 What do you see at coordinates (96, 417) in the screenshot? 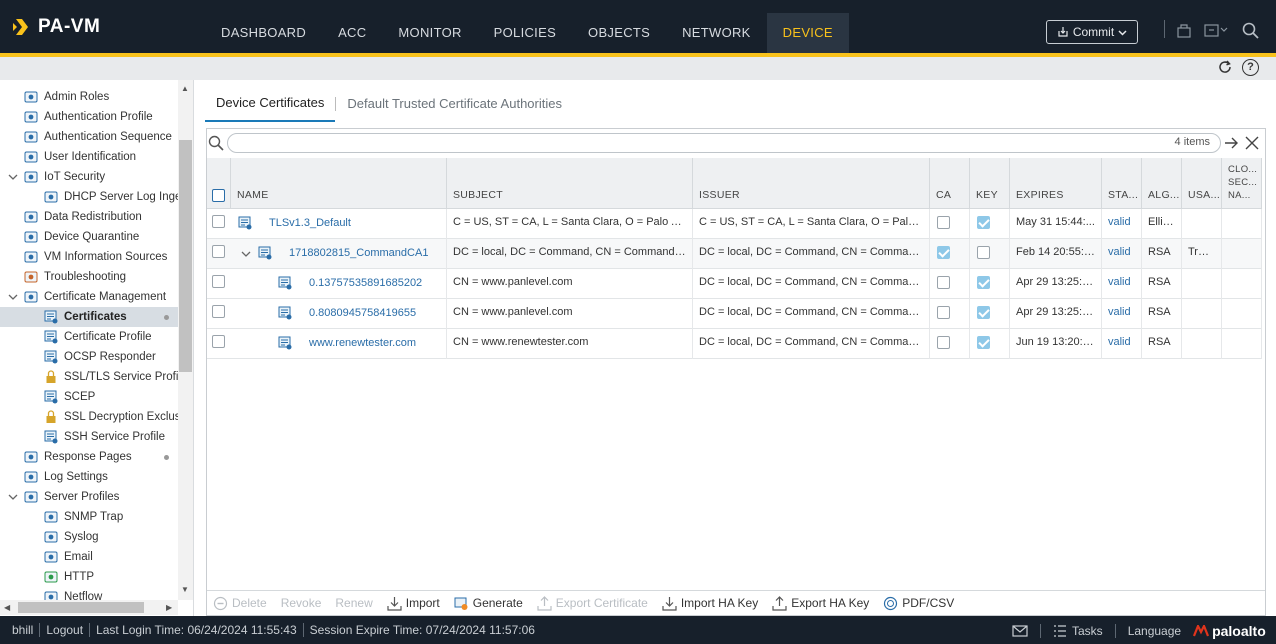
I see `sidebar-item: SSL Decryption Exclusion` at bounding box center [96, 417].